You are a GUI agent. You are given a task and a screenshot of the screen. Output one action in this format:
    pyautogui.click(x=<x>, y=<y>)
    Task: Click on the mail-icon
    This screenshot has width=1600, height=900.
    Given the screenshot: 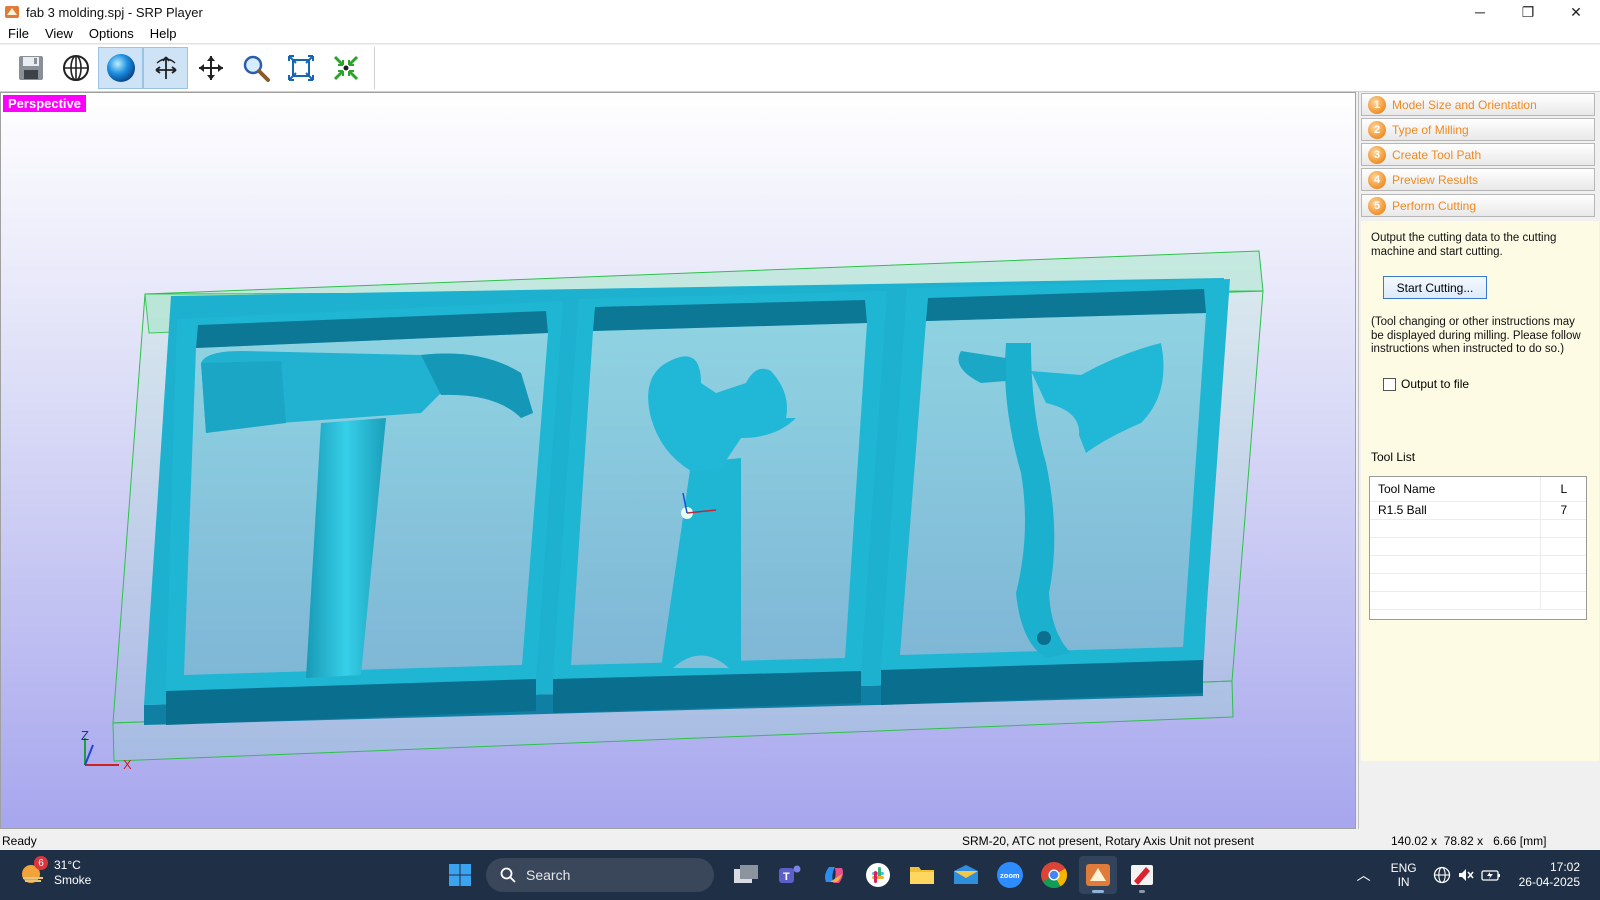 What is the action you would take?
    pyautogui.click(x=966, y=874)
    